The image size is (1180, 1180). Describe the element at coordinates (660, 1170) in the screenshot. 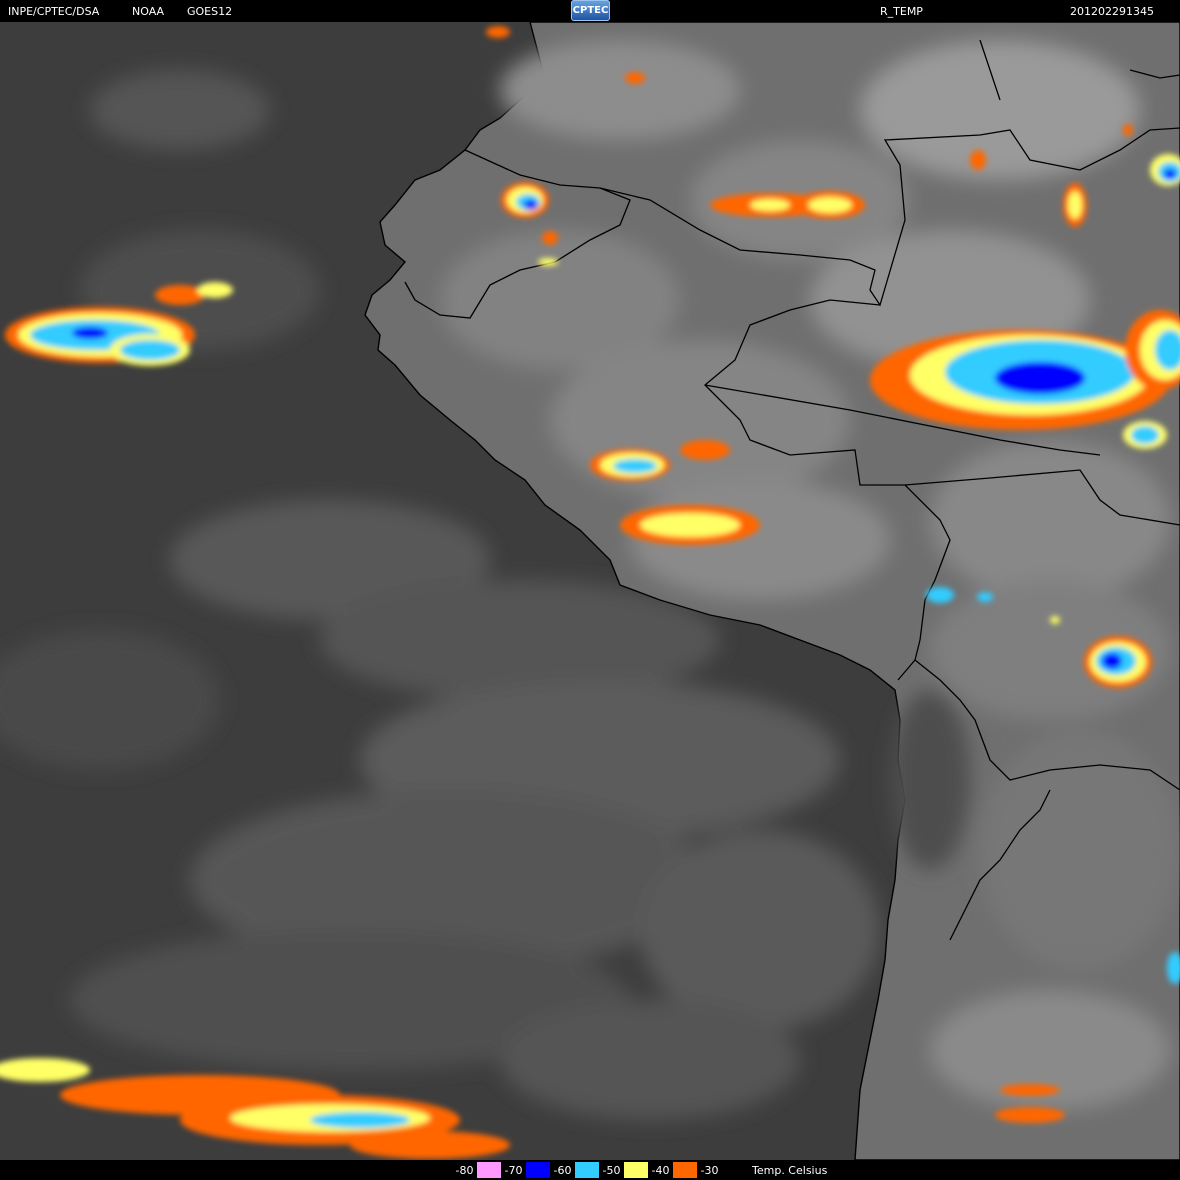

I see `legend-label: -40` at that location.